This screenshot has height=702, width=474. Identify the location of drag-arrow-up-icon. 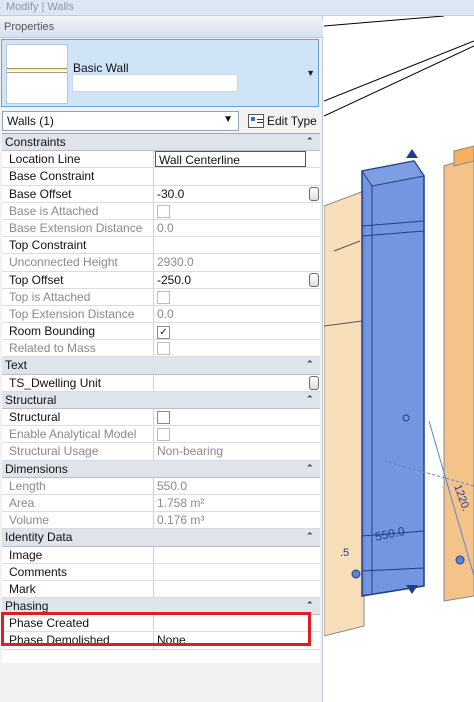
(412, 153).